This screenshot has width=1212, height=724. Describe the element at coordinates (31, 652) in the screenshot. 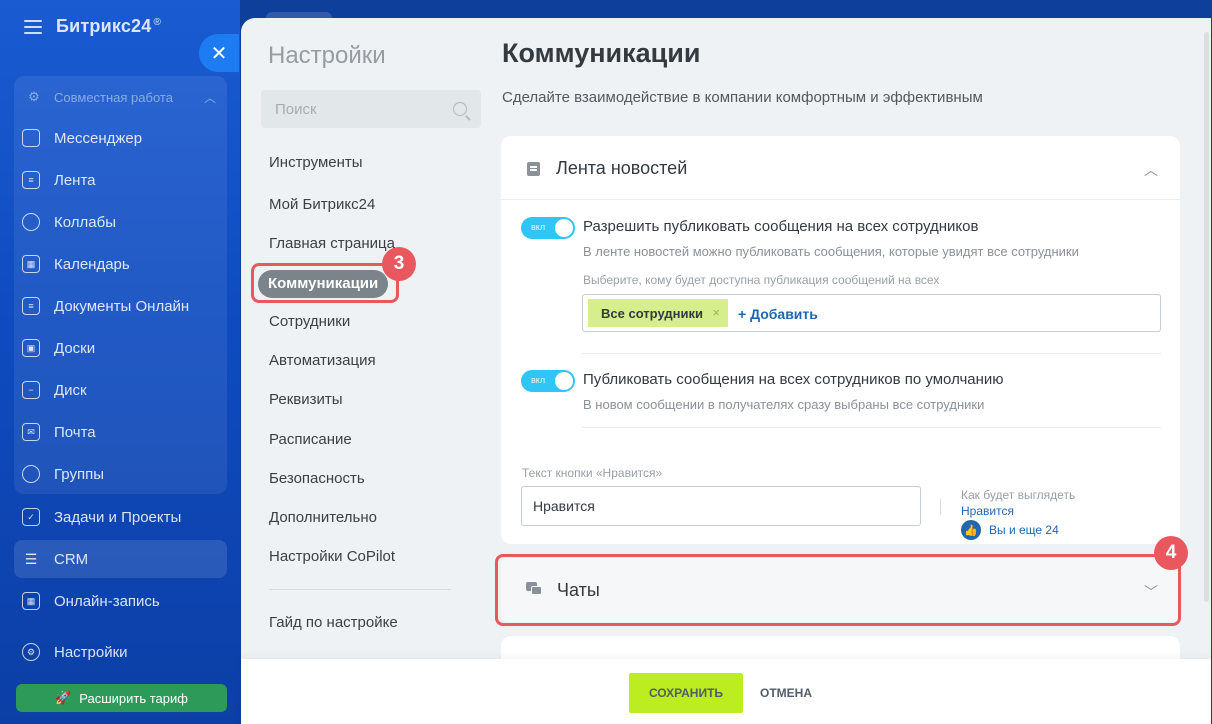

I see `gear-icon: ⚙` at that location.